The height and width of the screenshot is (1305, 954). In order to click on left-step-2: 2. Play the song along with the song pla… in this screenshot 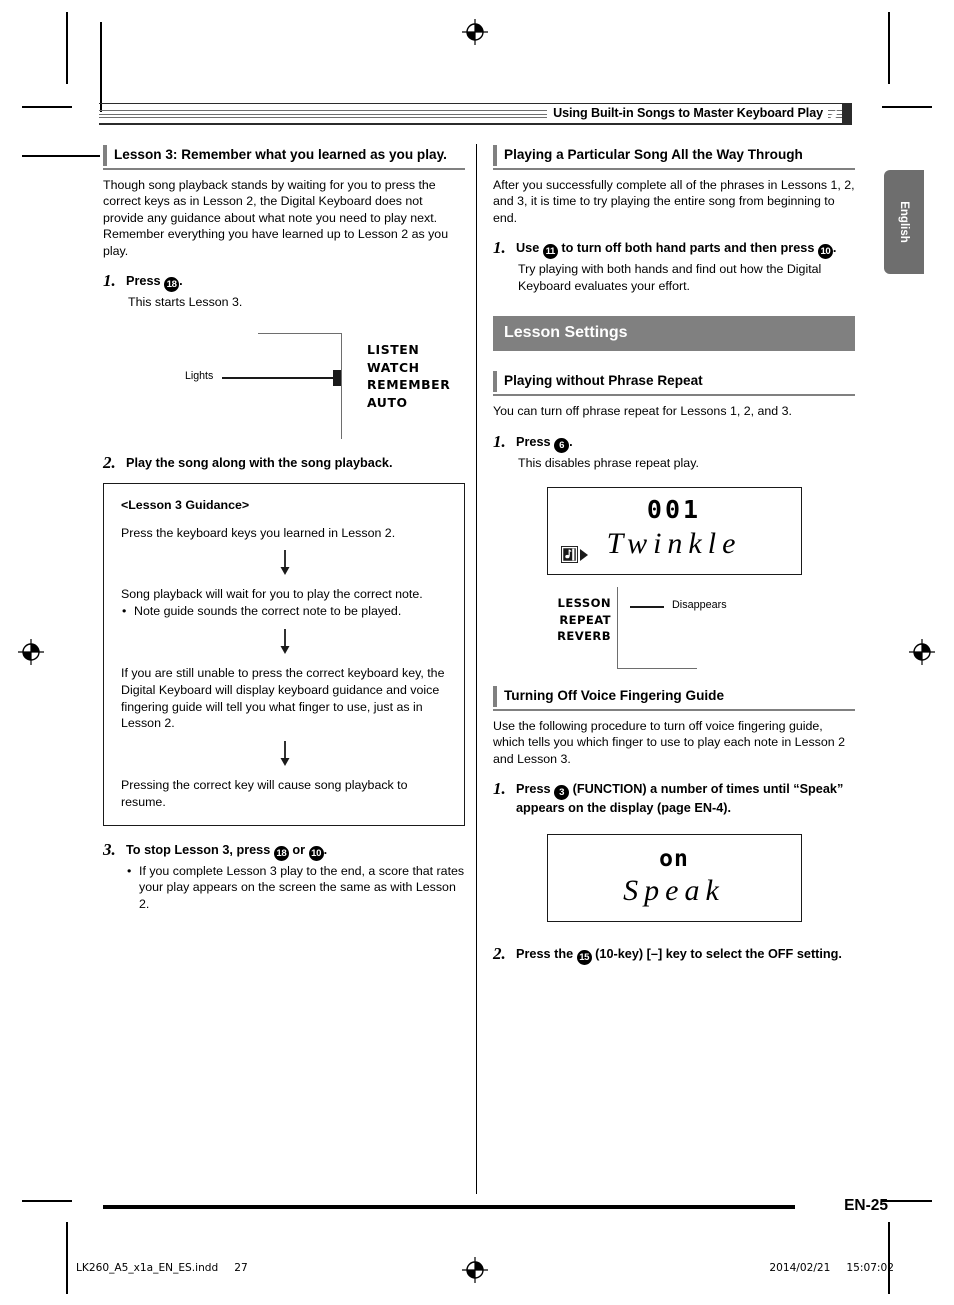, I will do `click(284, 463)`.